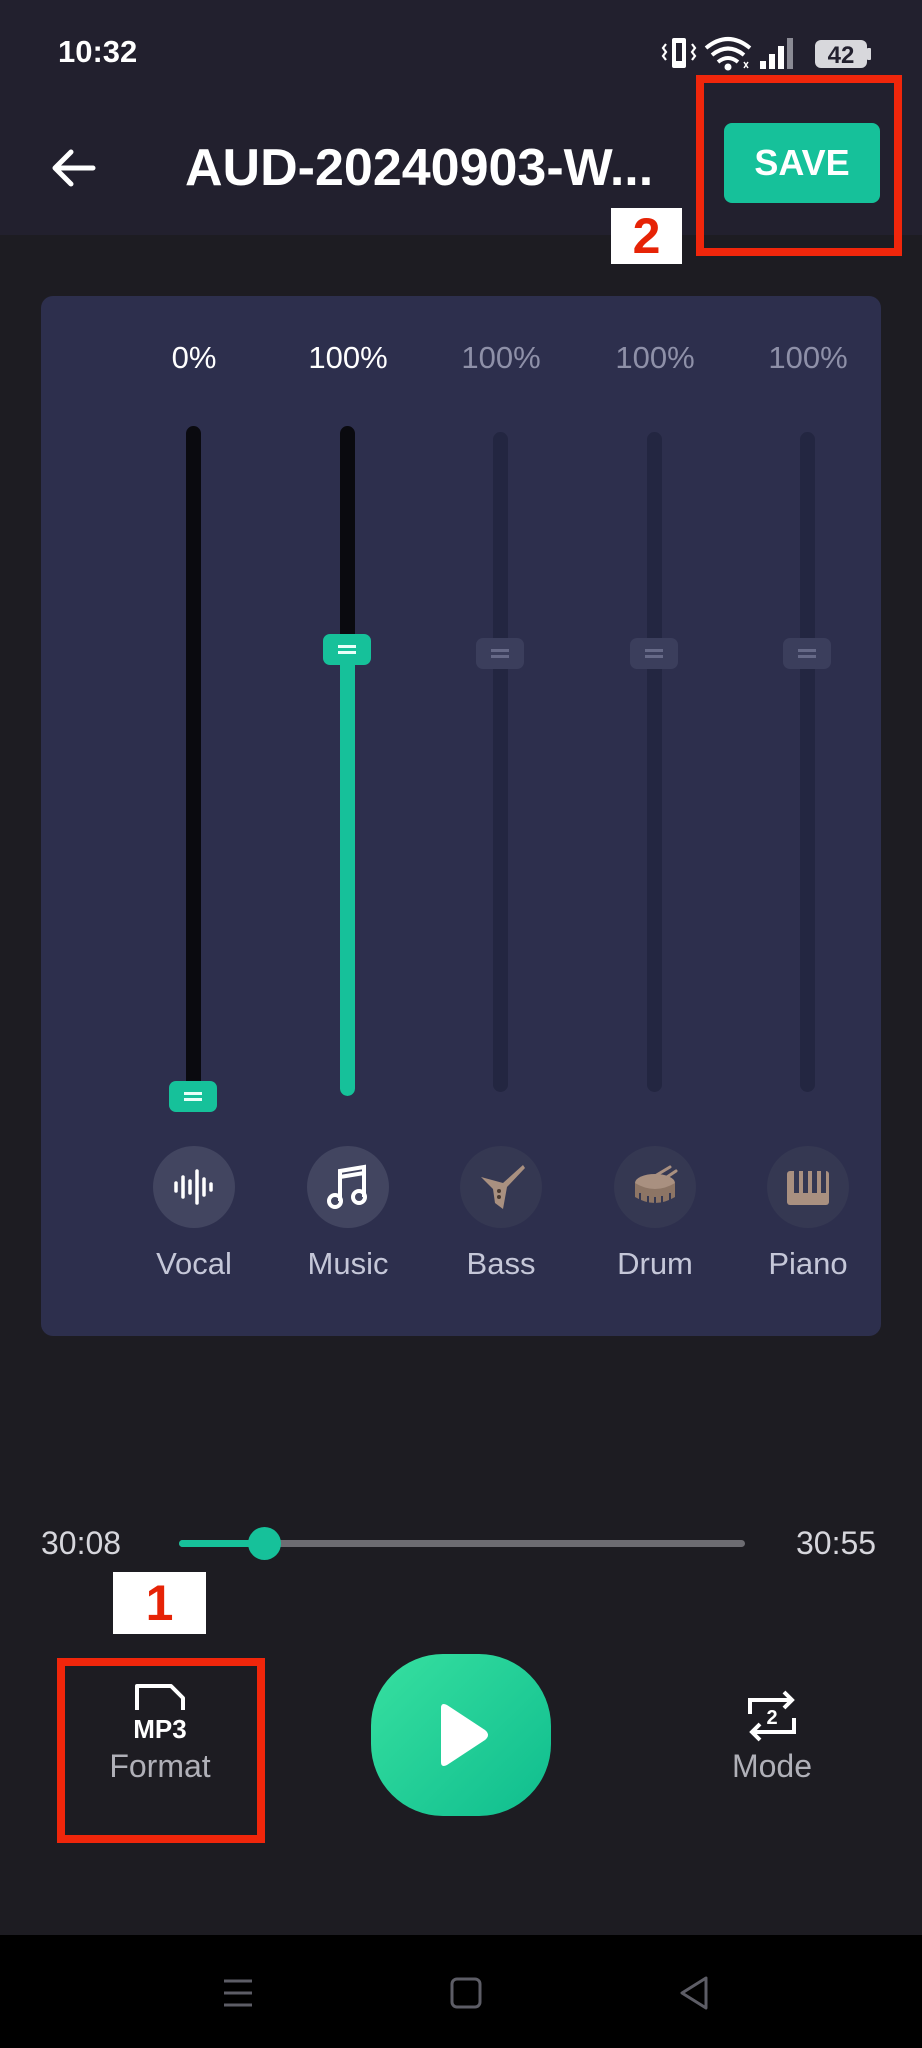  I want to click on home-icon, so click(466, 1993).